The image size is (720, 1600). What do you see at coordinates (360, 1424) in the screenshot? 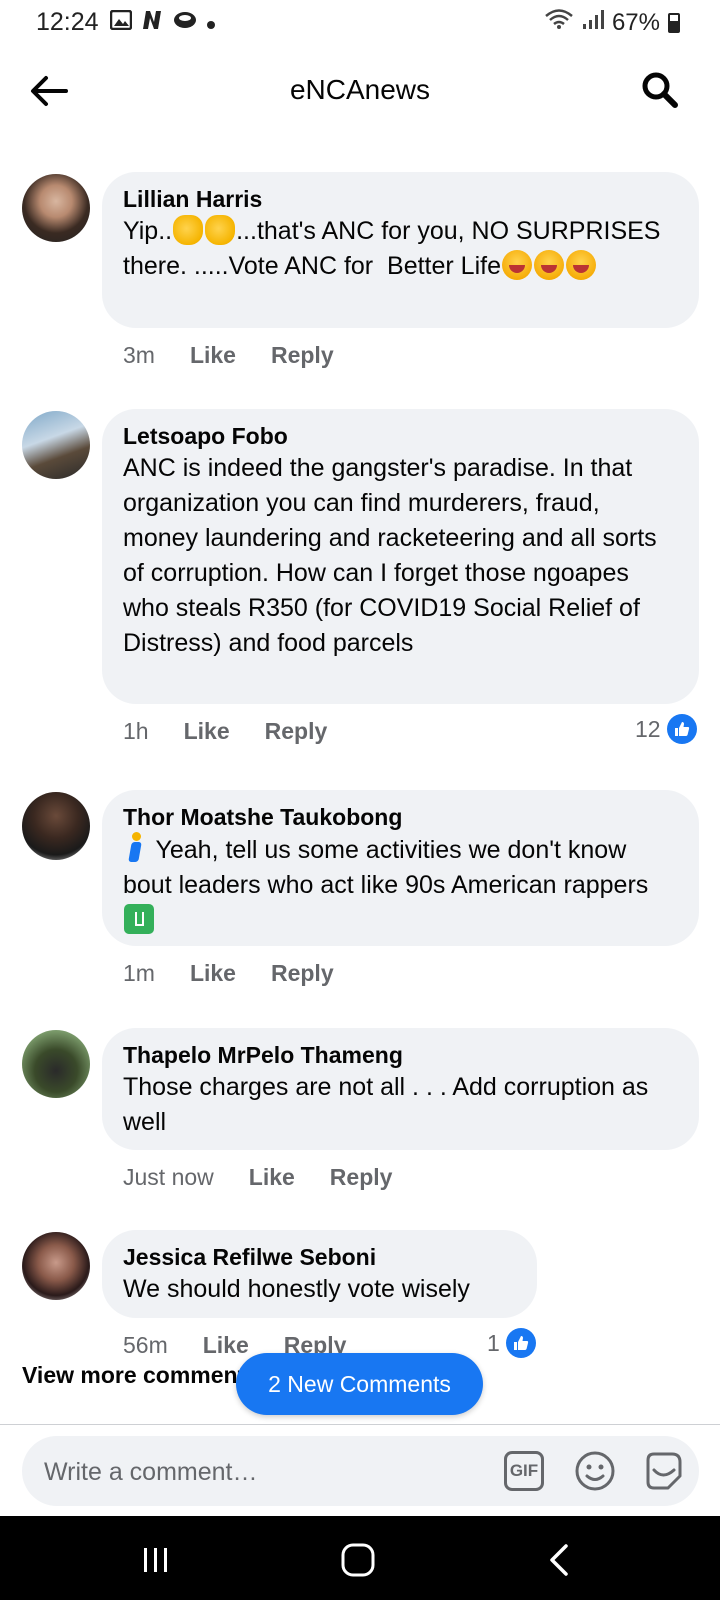
I see `divider` at bounding box center [360, 1424].